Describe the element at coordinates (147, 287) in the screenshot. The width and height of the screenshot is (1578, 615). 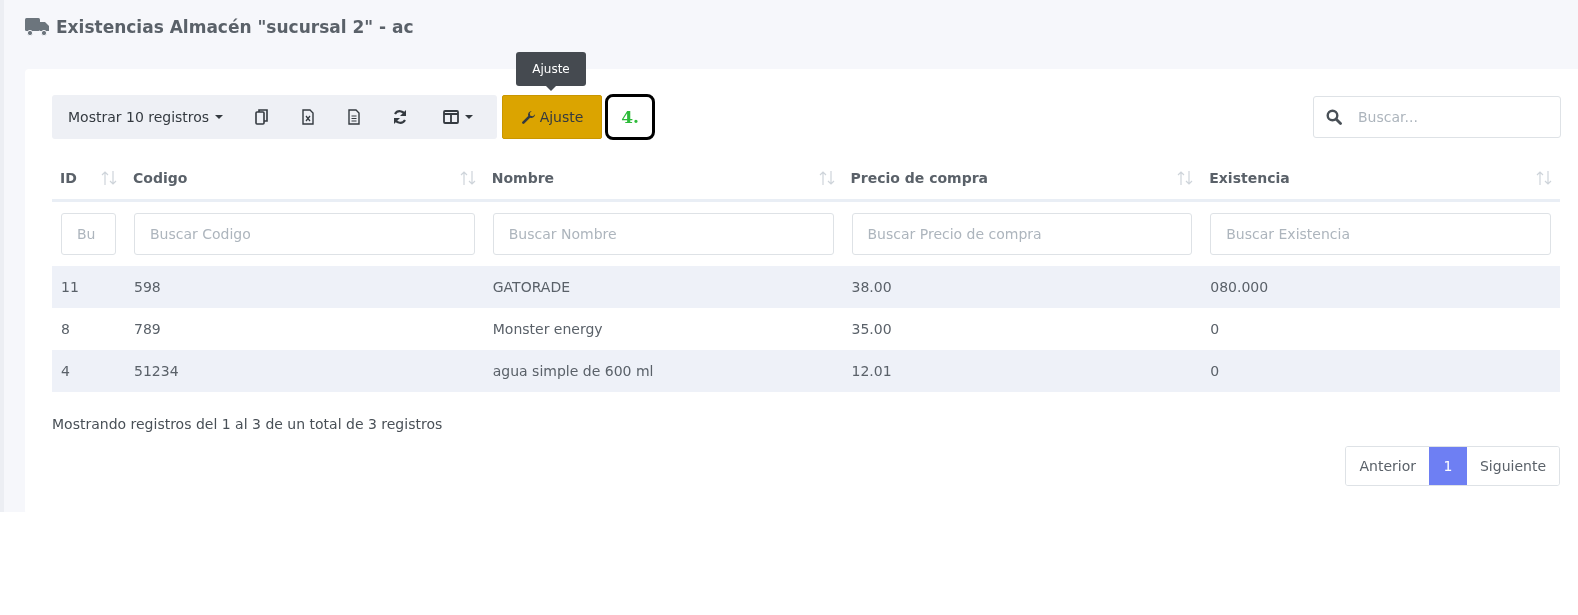
I see `table-cell: 598` at that location.